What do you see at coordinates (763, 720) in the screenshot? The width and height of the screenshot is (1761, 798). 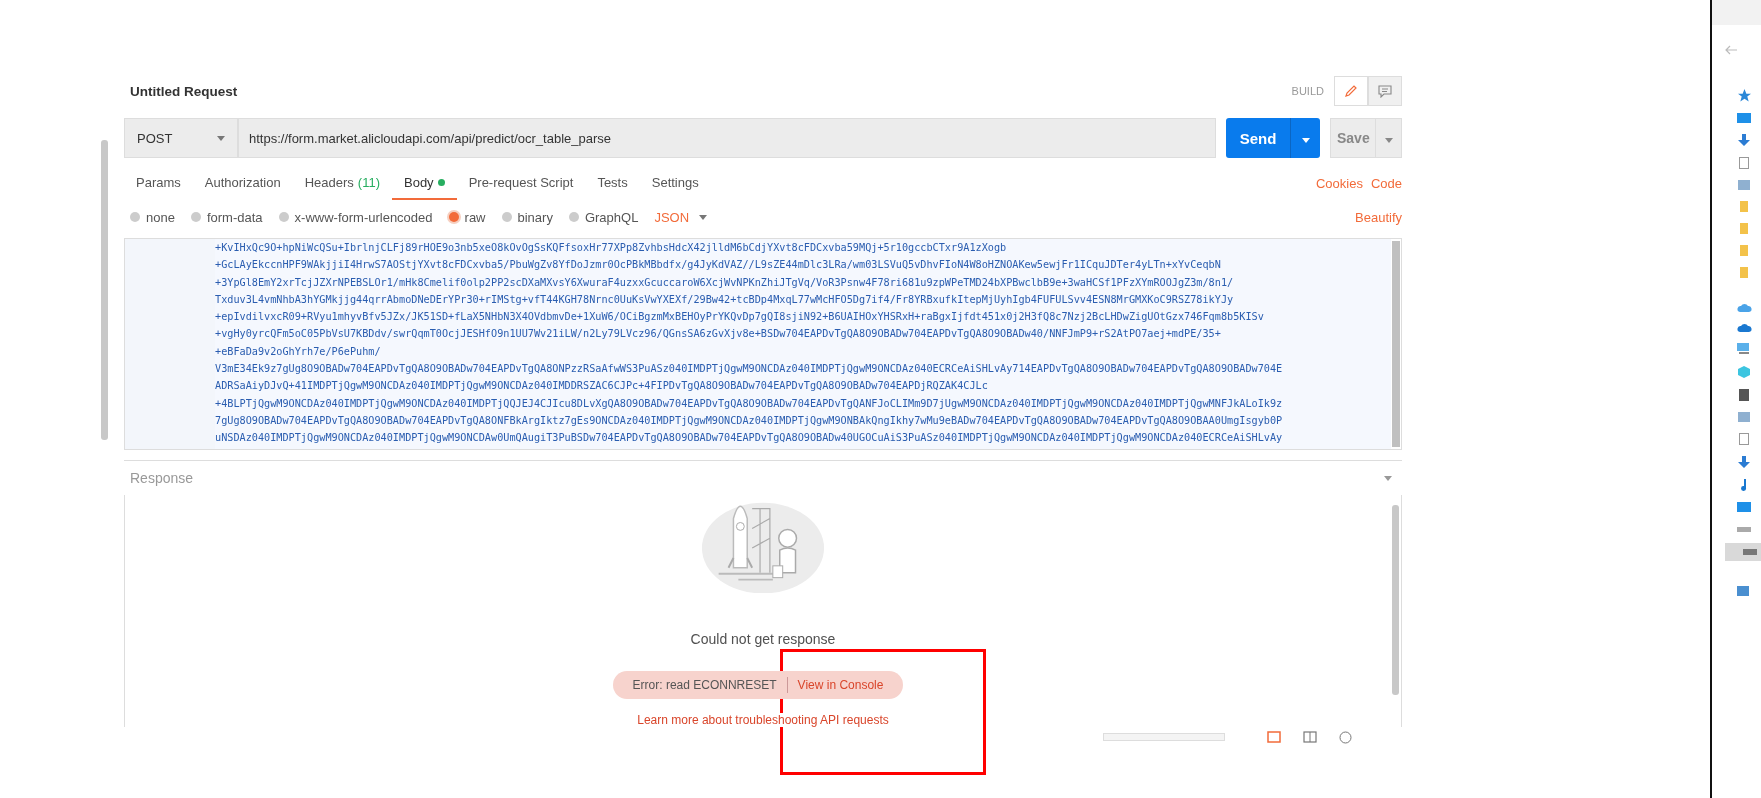 I see `help-link: Learn more about troubleshooting API requests` at bounding box center [763, 720].